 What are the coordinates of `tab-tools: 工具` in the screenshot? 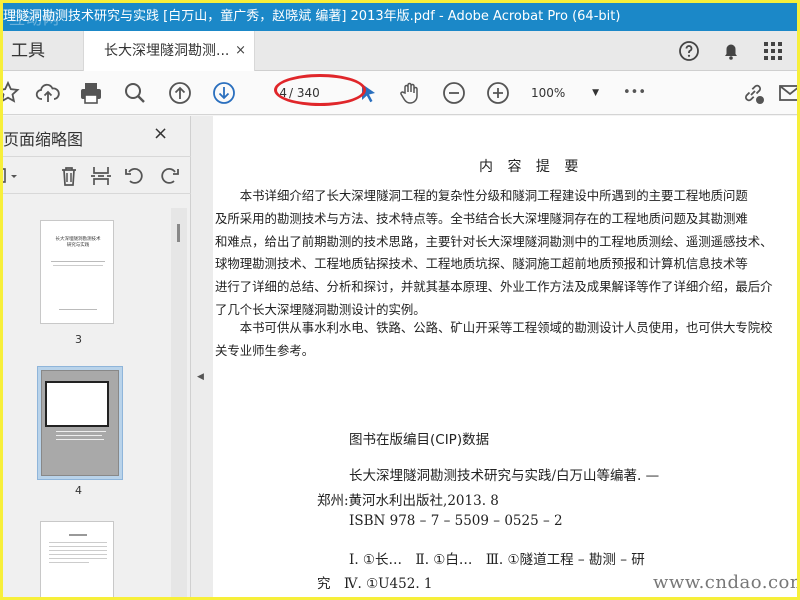 It's located at (43, 51).